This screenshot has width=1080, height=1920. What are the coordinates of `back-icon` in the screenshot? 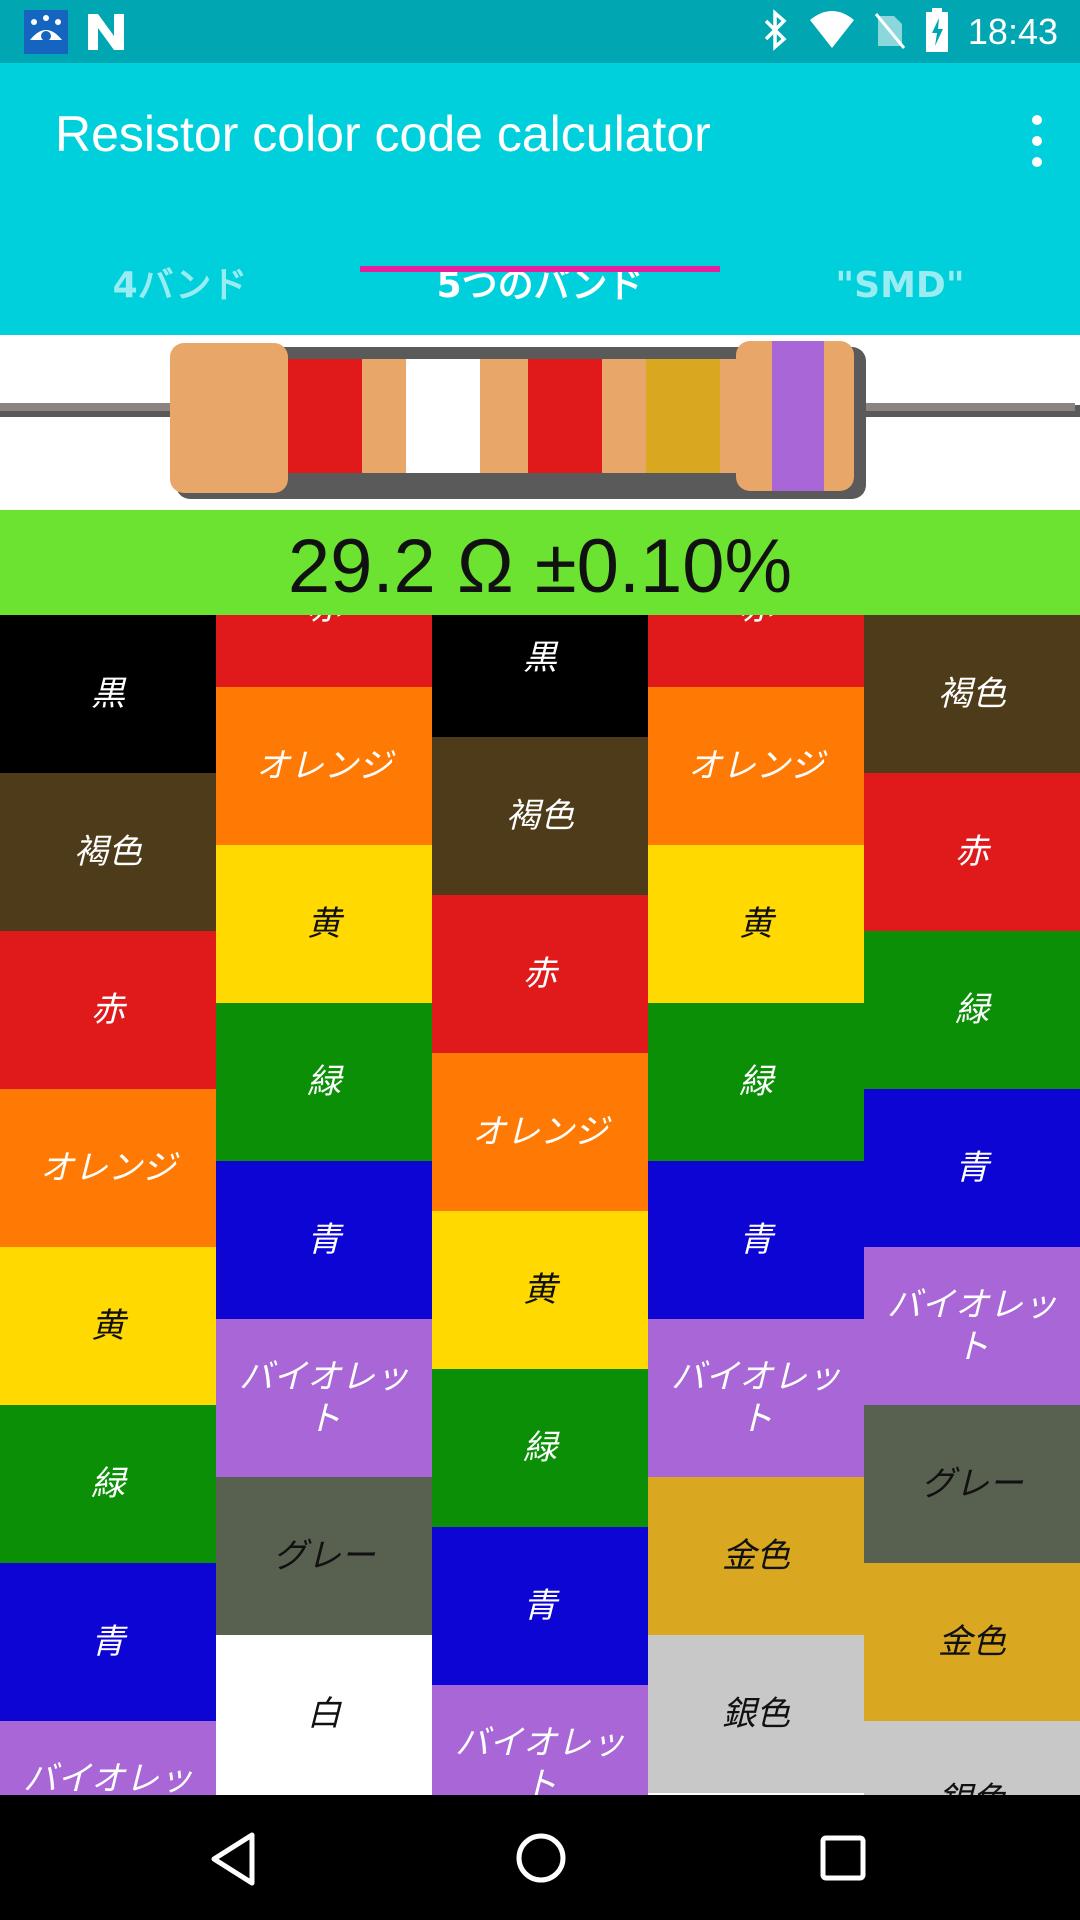 It's located at (234, 1861).